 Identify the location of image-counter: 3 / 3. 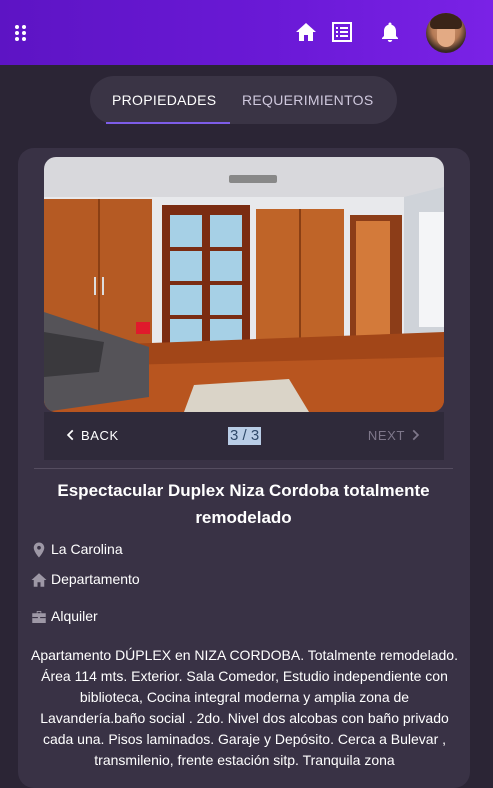
(245, 436).